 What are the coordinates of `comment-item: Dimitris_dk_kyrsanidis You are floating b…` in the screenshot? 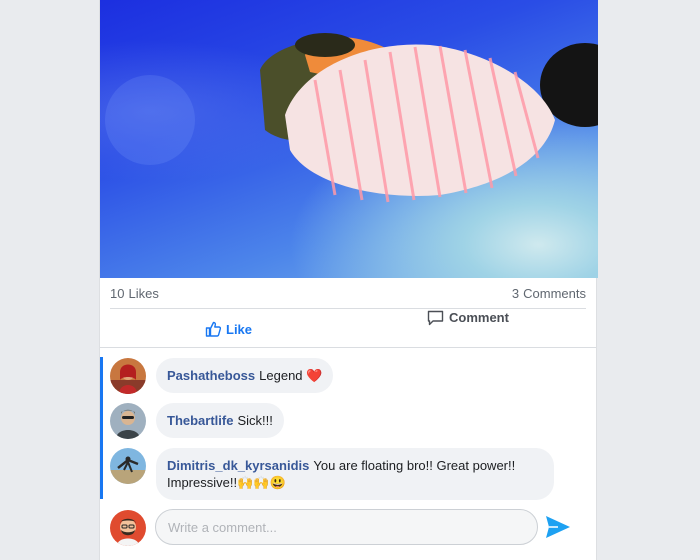 It's located at (332, 474).